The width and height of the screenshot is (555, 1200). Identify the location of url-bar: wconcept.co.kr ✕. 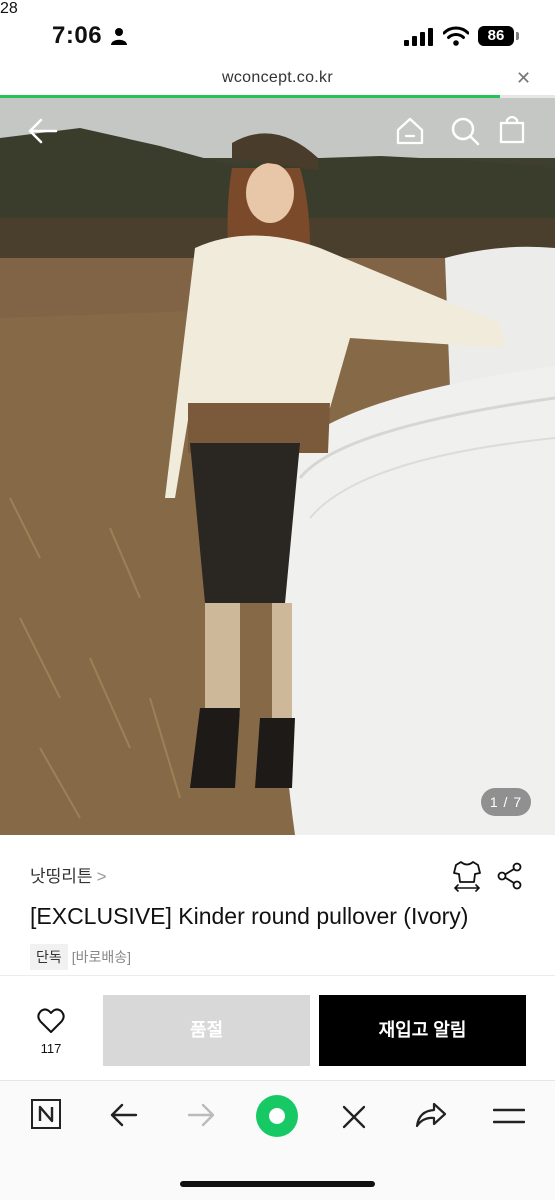
(277, 80).